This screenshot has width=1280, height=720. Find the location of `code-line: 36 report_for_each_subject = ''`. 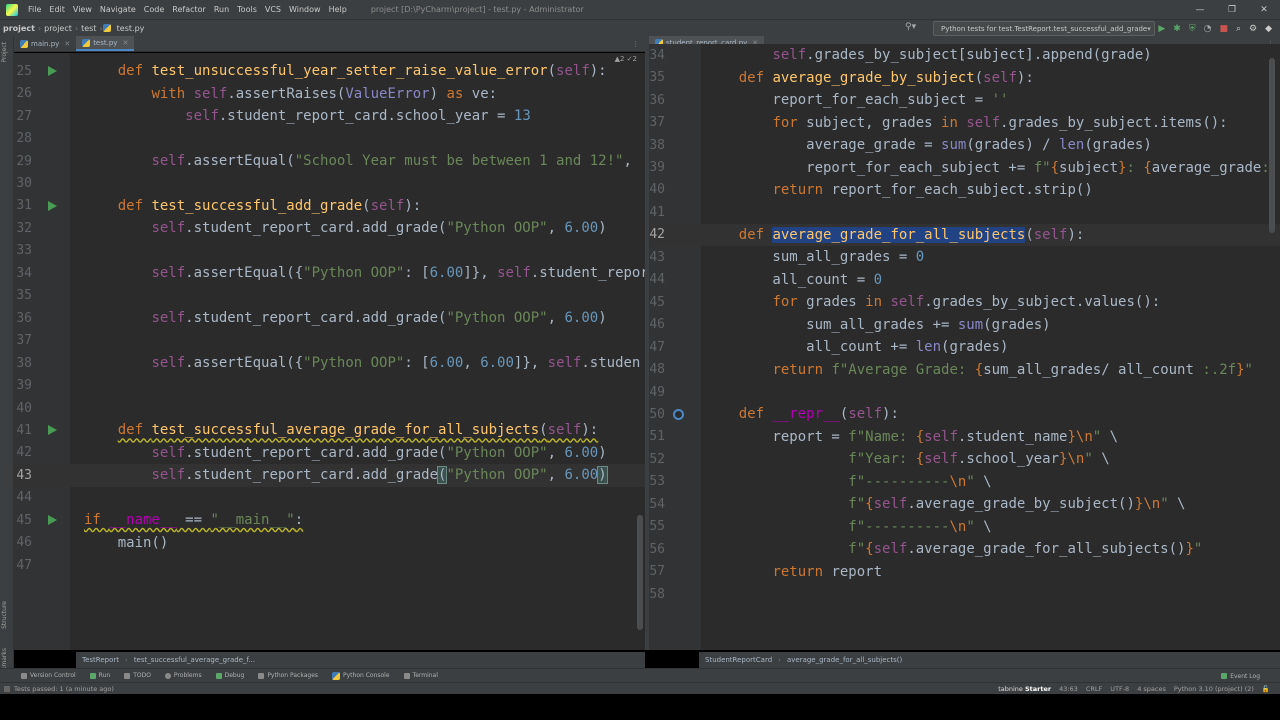

code-line: 36 report_for_each_subject = '' is located at coordinates (964, 100).